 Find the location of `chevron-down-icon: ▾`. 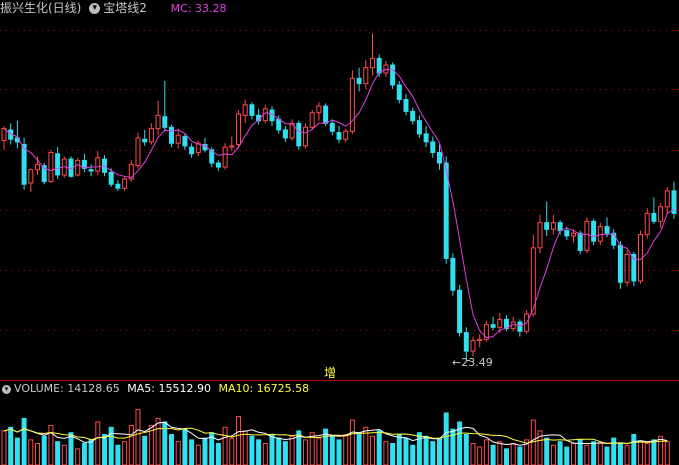

chevron-down-icon: ▾ is located at coordinates (95, 8).